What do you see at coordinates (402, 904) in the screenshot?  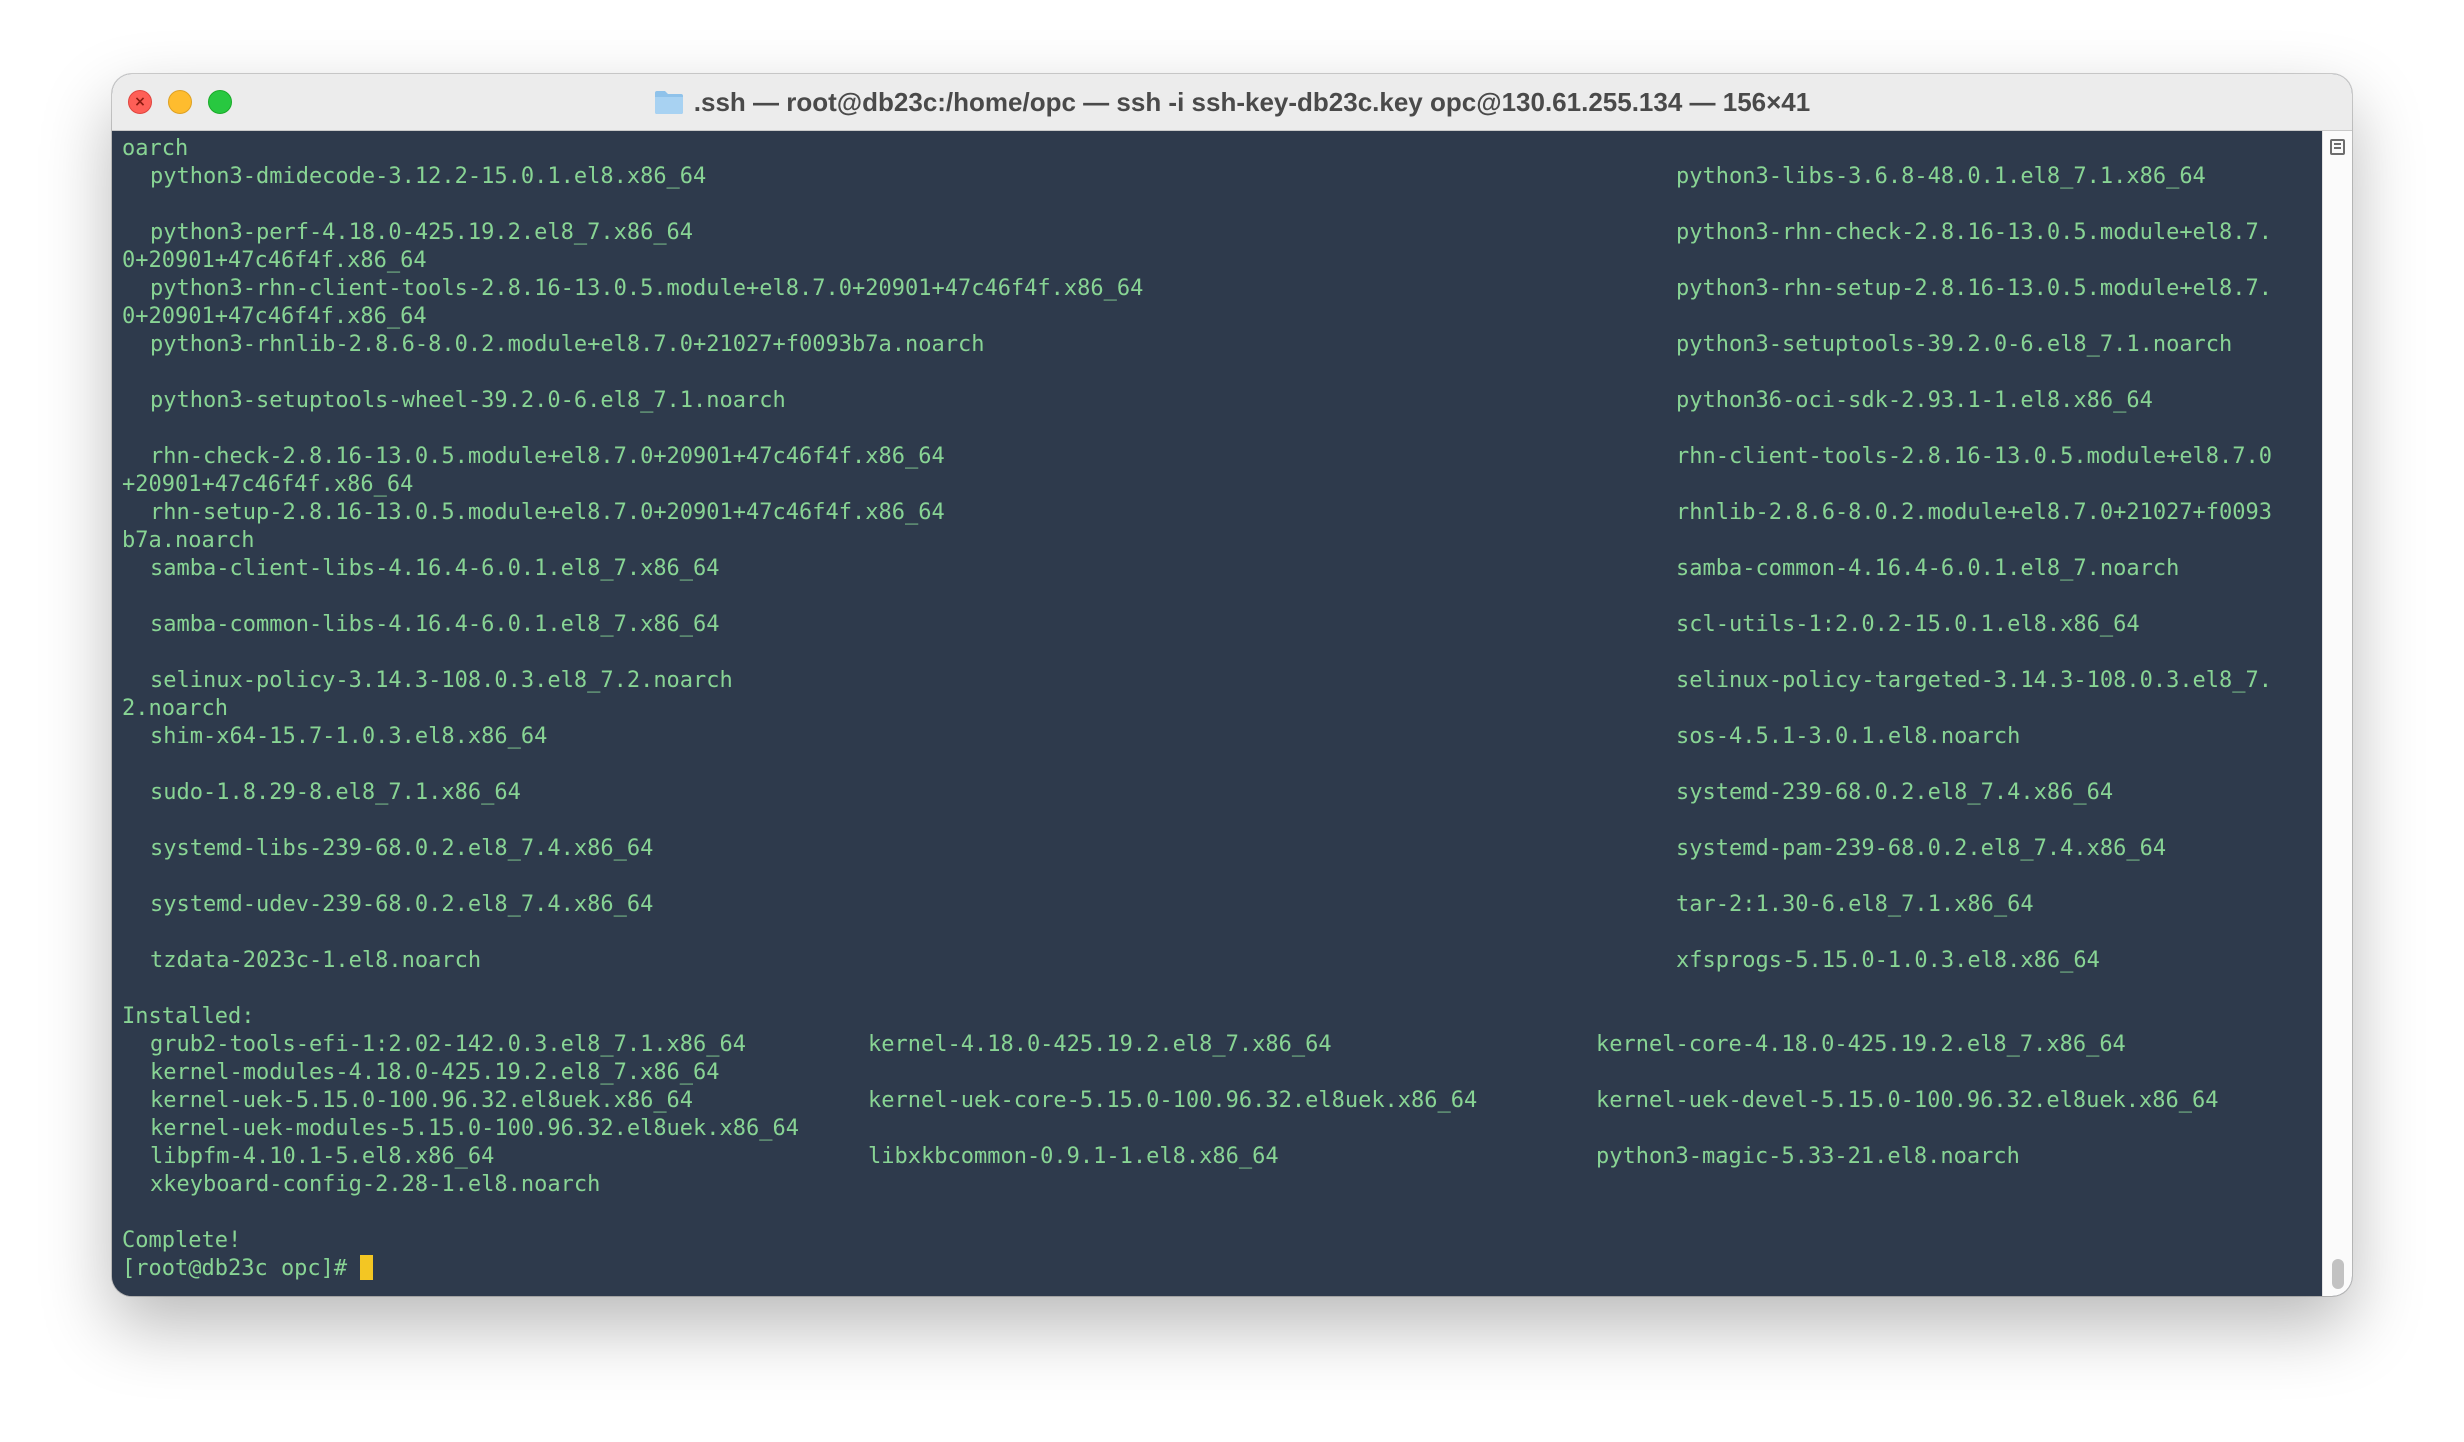 I see `output-text: systemd-udev-239-68.0.2.el8_7.4.x86_64` at bounding box center [402, 904].